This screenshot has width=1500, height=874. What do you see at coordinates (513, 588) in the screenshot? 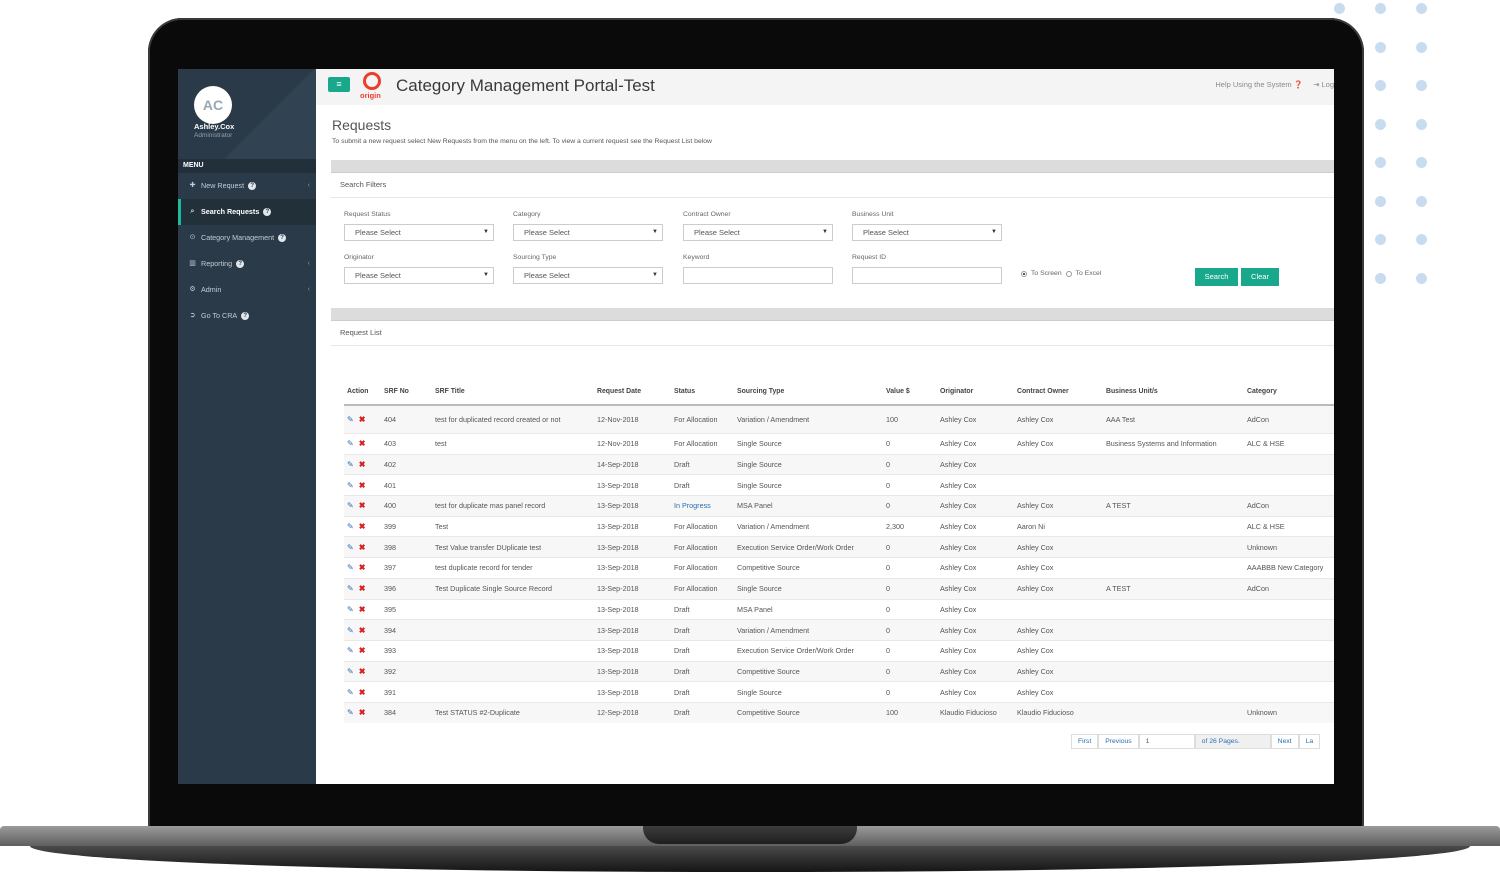
I see `cell-title: Test Duplicate Single Source Record` at bounding box center [513, 588].